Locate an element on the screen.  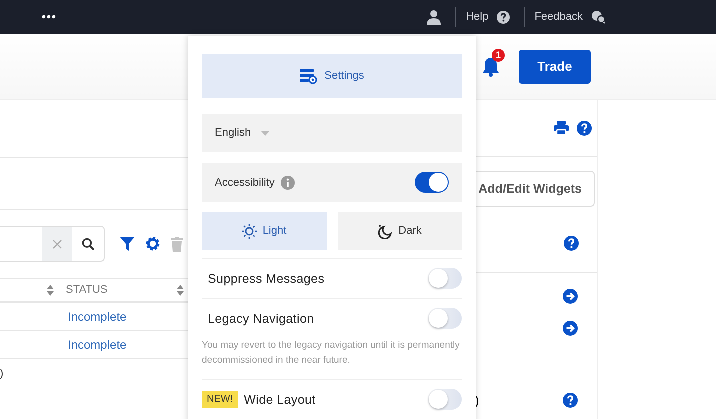
theme-button: Light is located at coordinates (264, 231).